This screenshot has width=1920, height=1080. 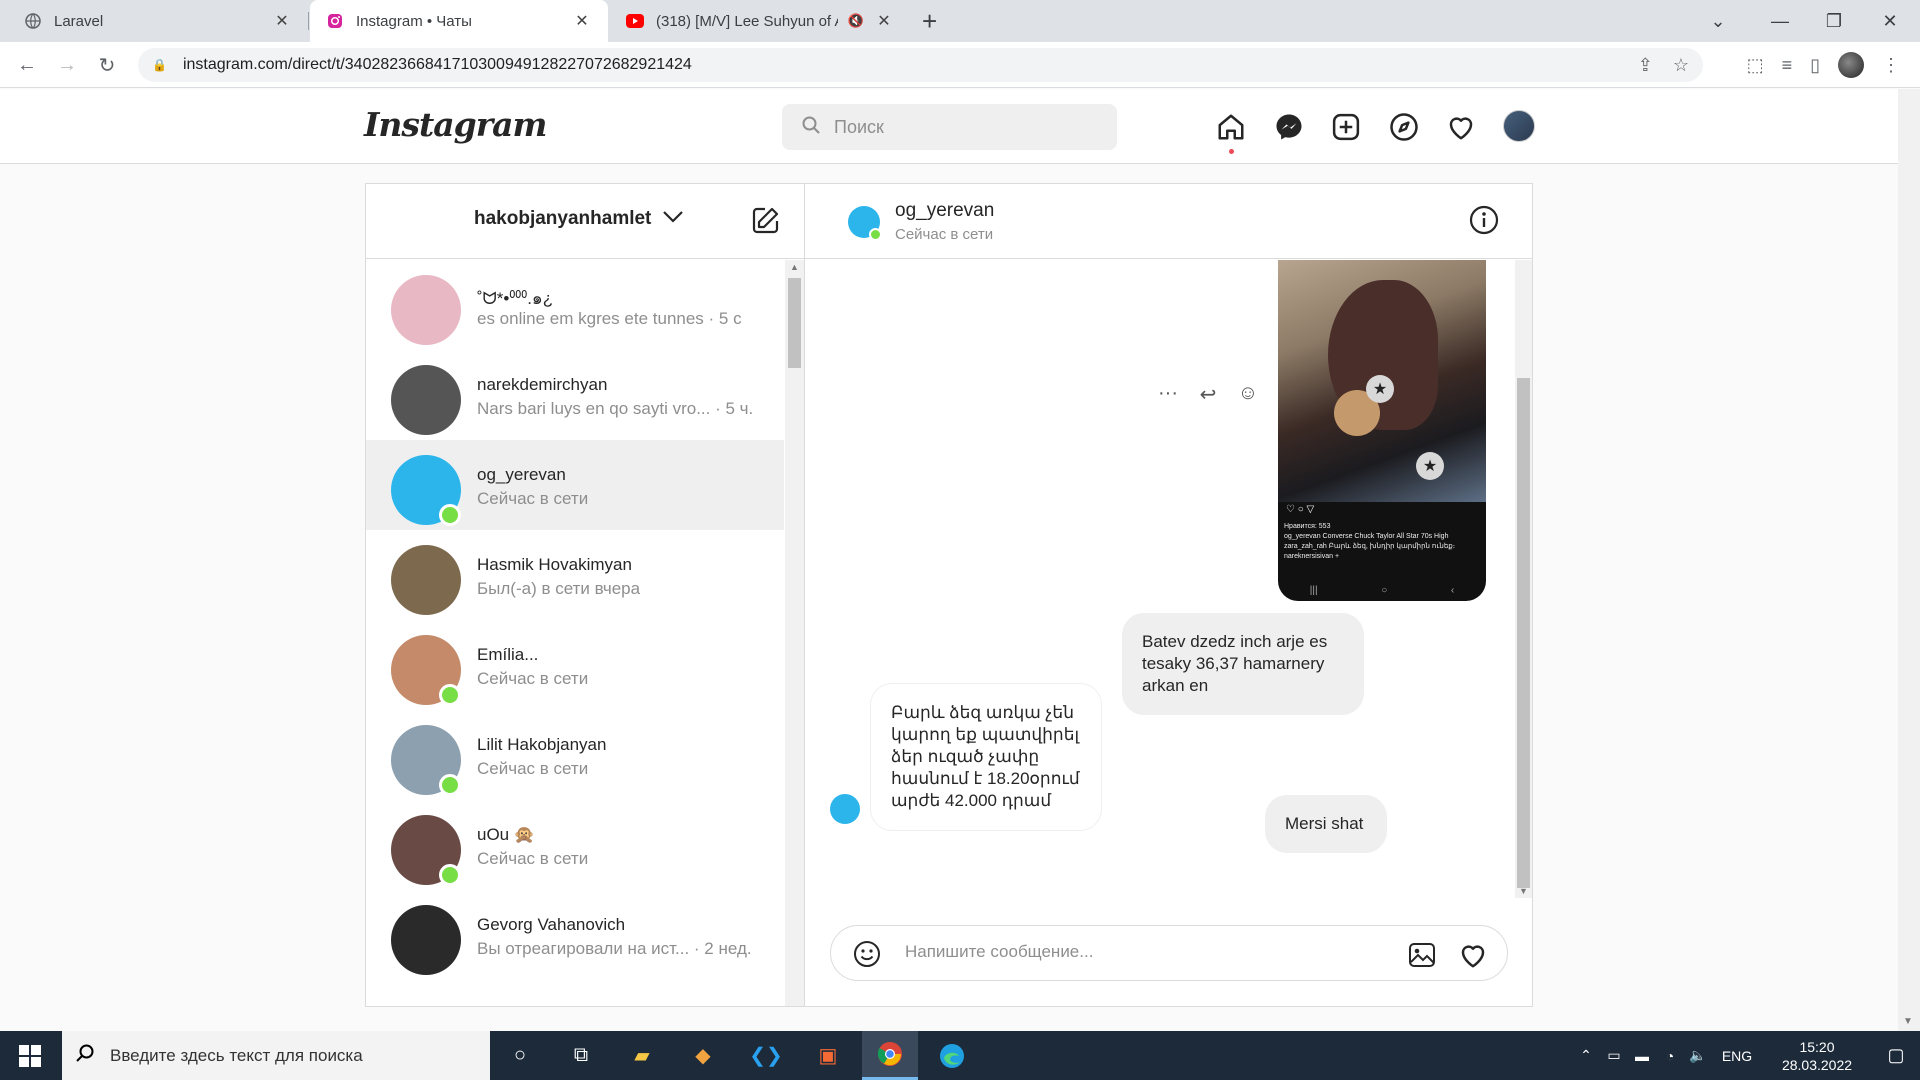 I want to click on instagram-logo: Instagram, so click(x=455, y=124).